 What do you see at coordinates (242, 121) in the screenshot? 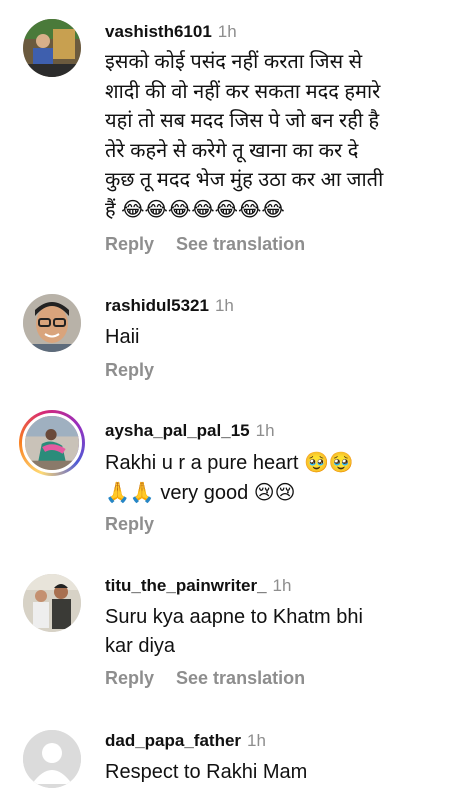
I see `comment-line: यहां तो सब मदद जिस पे जो बन रही है` at bounding box center [242, 121].